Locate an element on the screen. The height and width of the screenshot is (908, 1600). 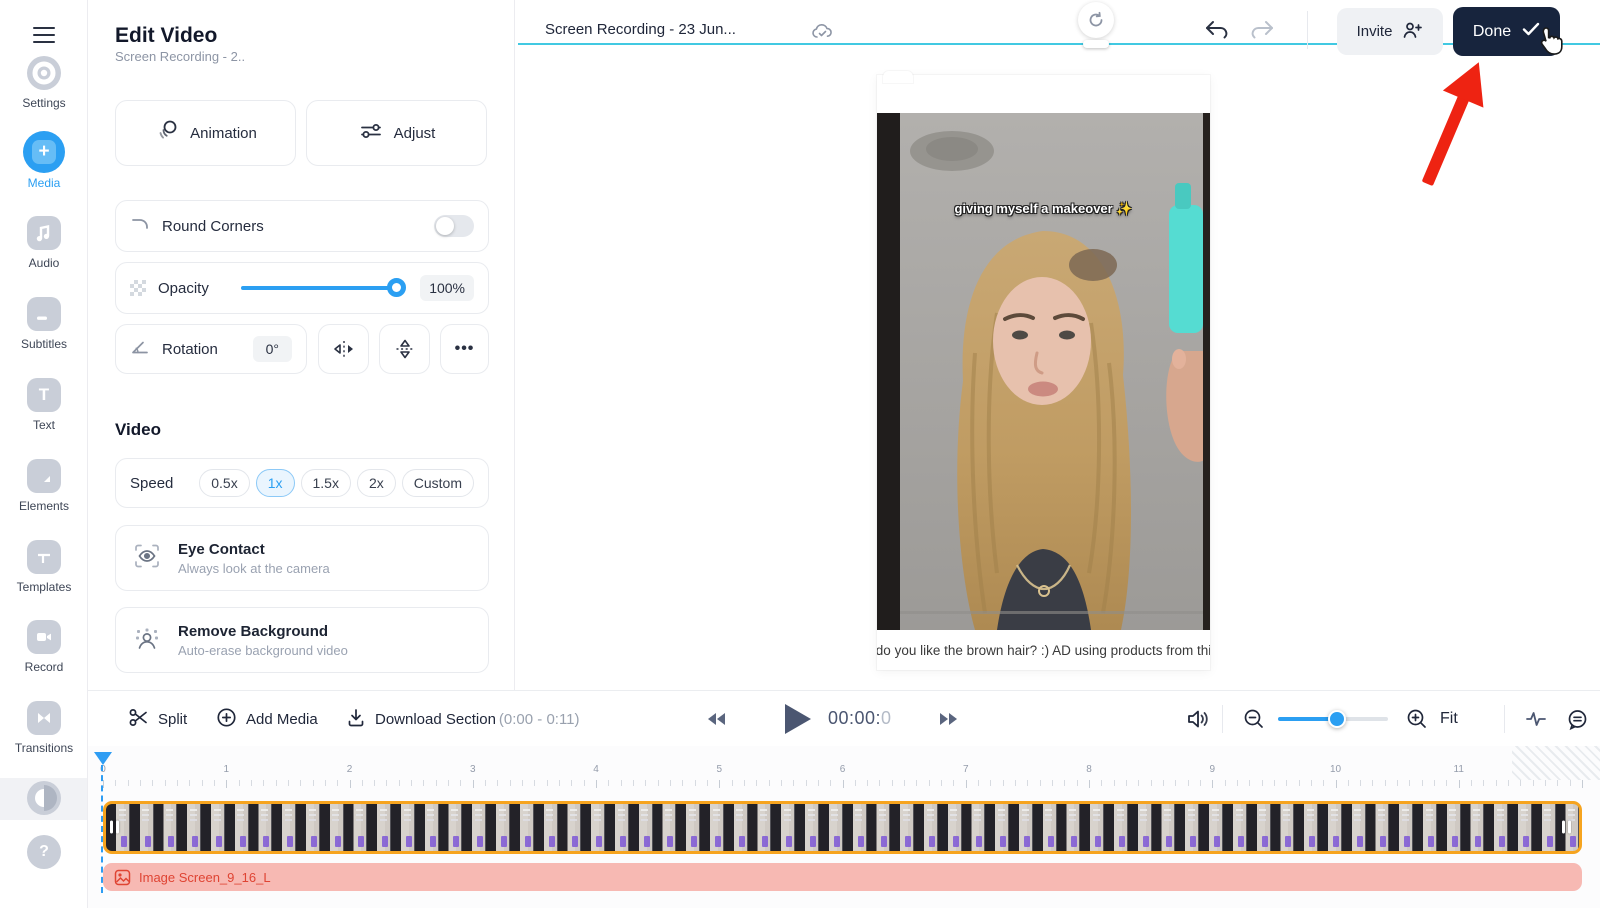
waveform-toggle-button is located at coordinates (1536, 719).